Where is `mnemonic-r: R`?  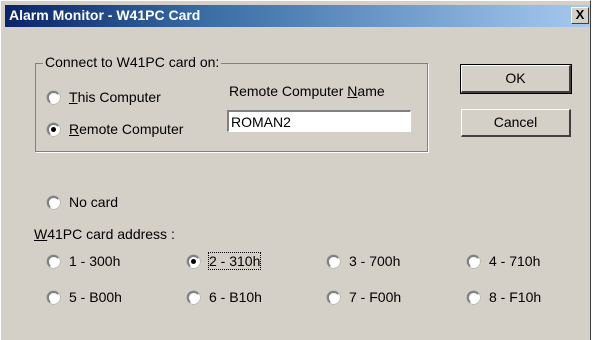
mnemonic-r: R is located at coordinates (74, 129).